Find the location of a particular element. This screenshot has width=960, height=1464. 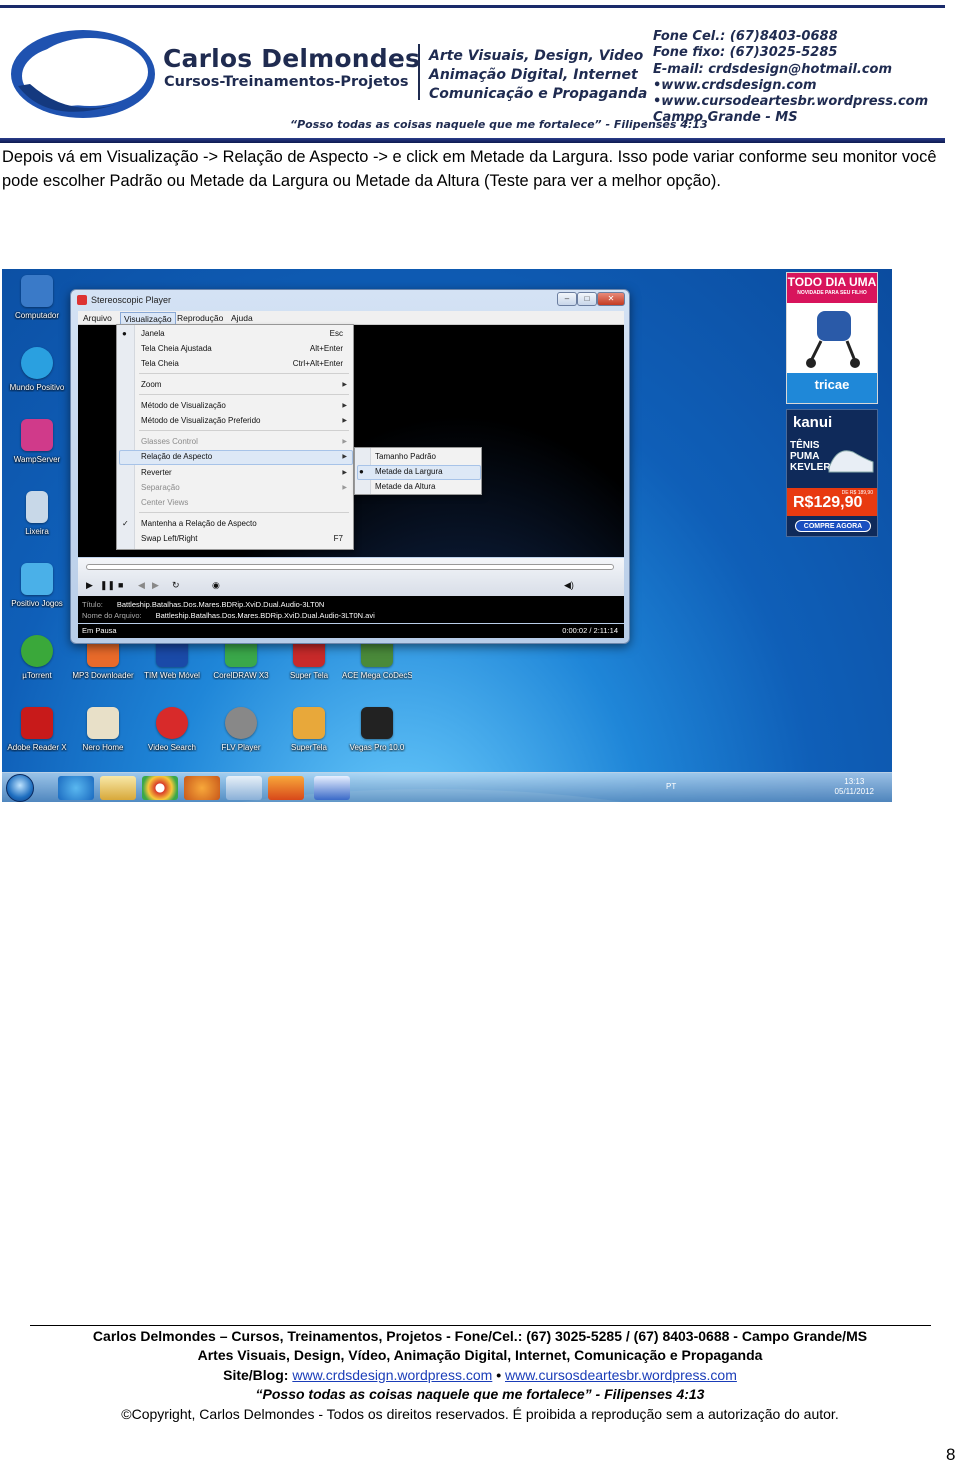

globe-icon is located at coordinates (37, 363).